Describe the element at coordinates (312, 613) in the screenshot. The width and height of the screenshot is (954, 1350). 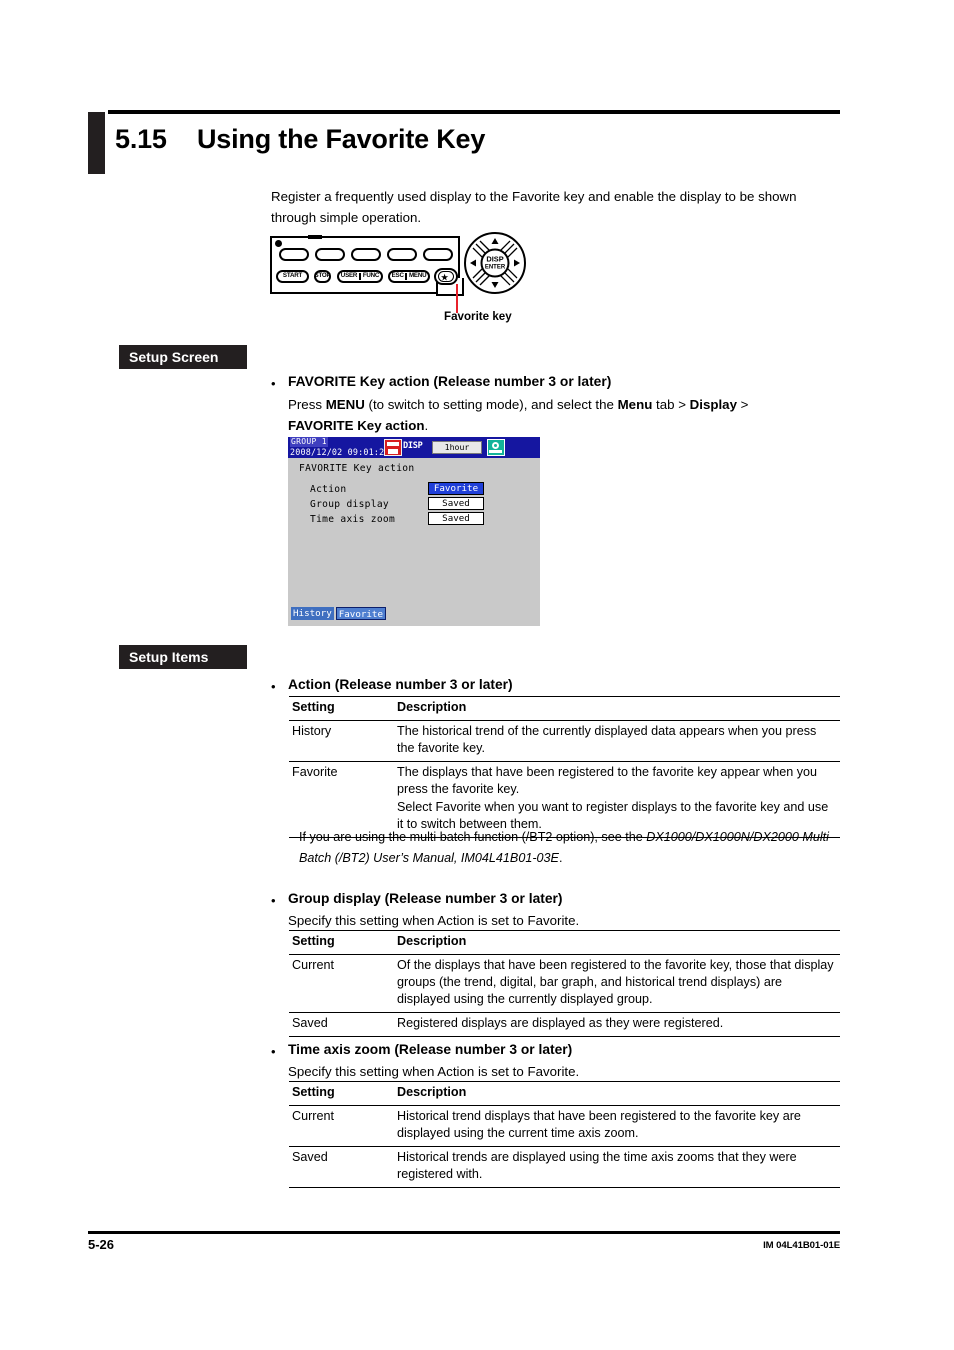
I see `lcd-tab-history: History` at that location.